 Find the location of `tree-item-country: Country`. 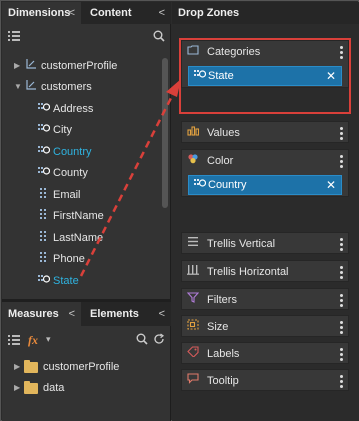

tree-item-country: Country is located at coordinates (82, 152).